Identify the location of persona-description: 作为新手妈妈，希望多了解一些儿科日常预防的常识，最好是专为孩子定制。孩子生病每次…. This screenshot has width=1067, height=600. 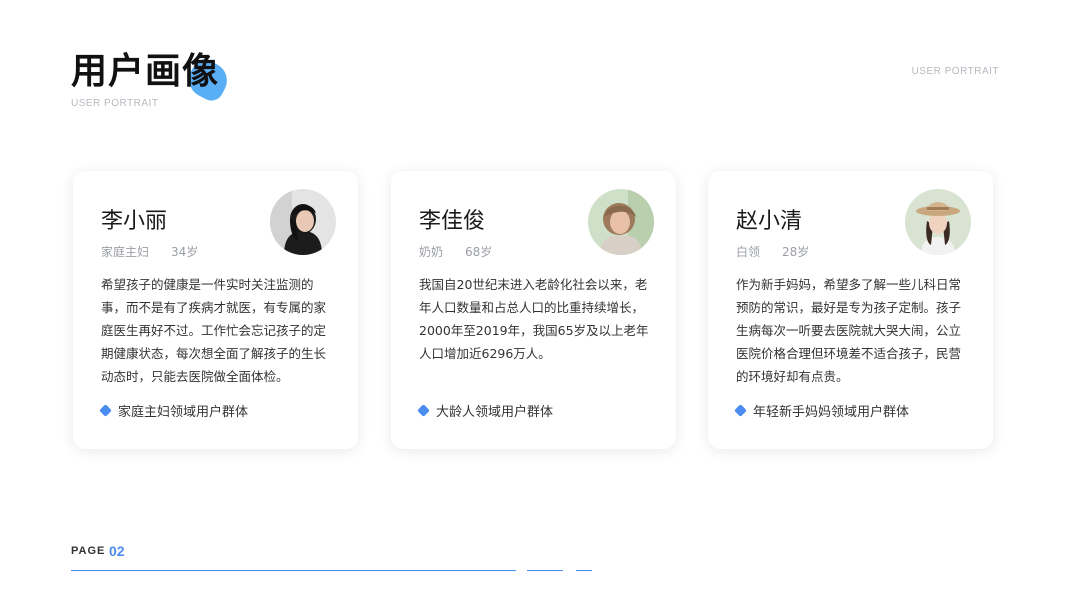
(849, 330).